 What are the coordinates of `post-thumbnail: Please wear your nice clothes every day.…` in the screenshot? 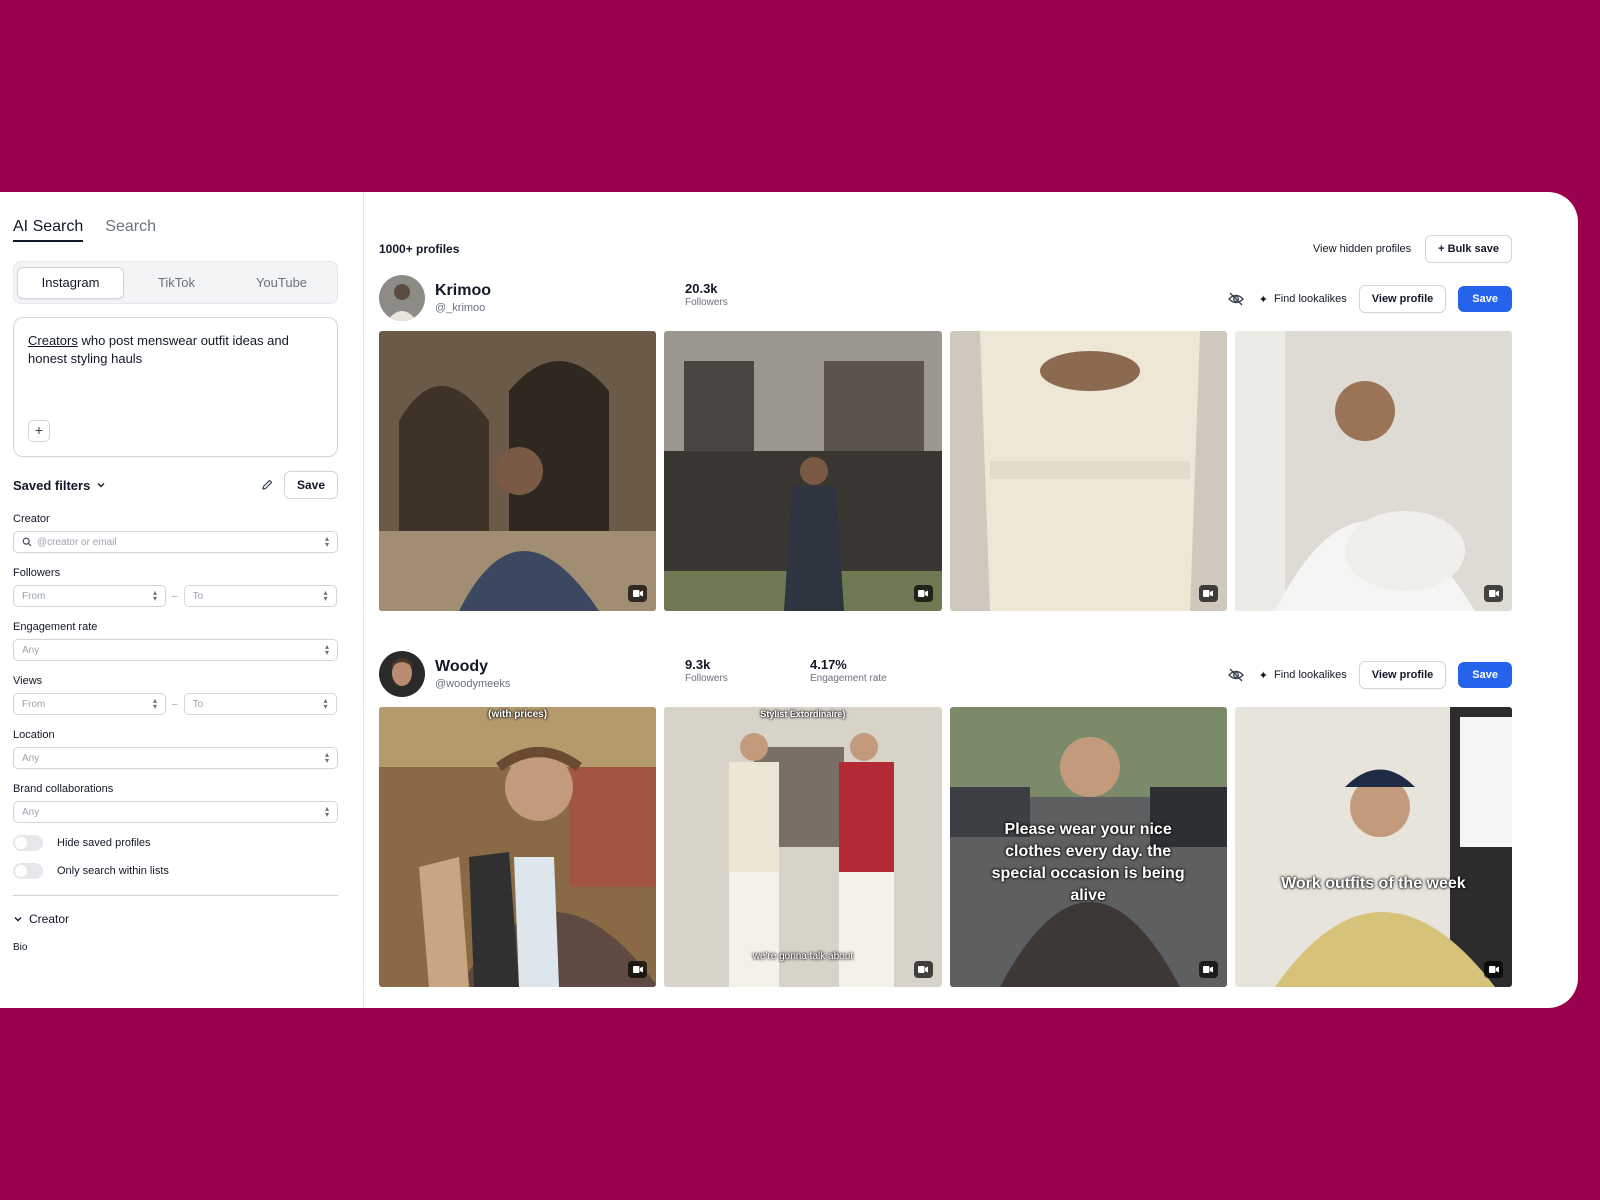 It's located at (1088, 847).